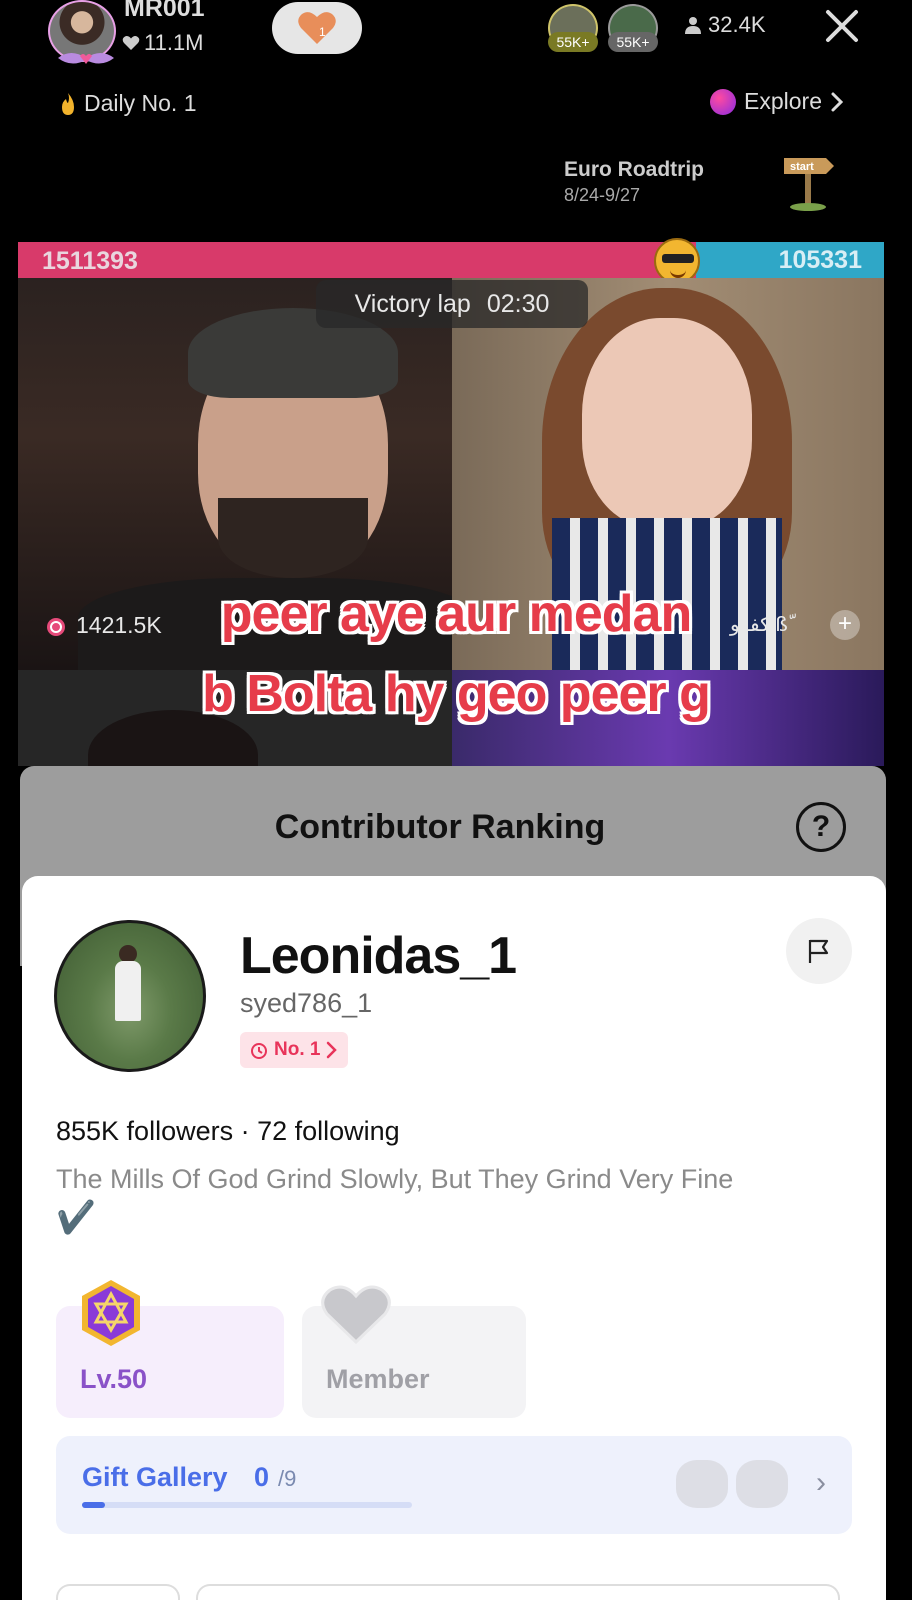 This screenshot has height=1600, width=912. I want to click on flame-icon, so click(68, 103).